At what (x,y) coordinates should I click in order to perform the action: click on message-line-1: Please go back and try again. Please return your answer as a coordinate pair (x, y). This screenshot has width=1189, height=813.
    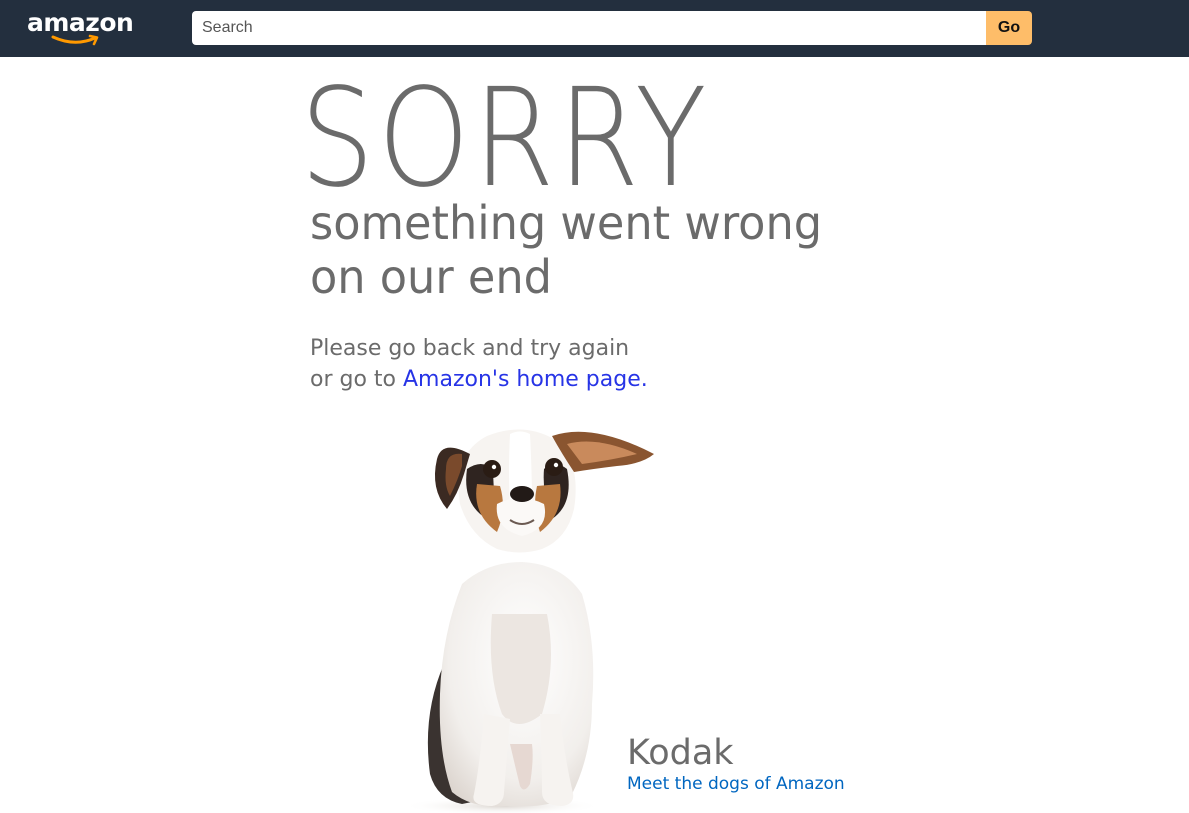
    Looking at the image, I should click on (470, 348).